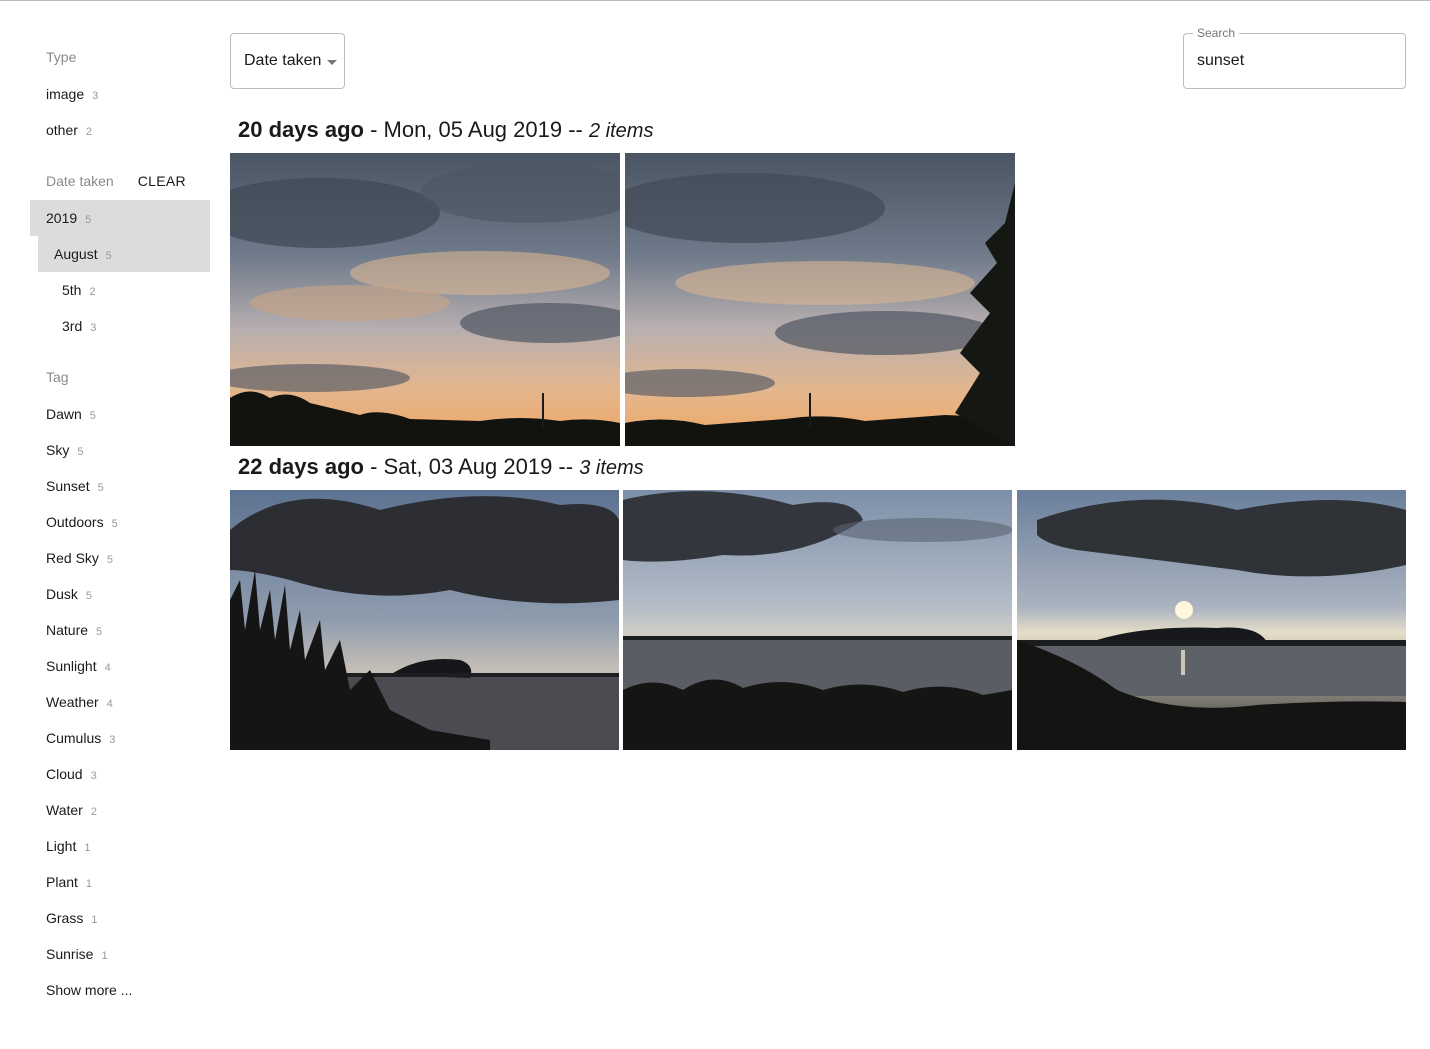 The image size is (1430, 1049). I want to click on facet-tag-dusk: Dusk 5, so click(120, 594).